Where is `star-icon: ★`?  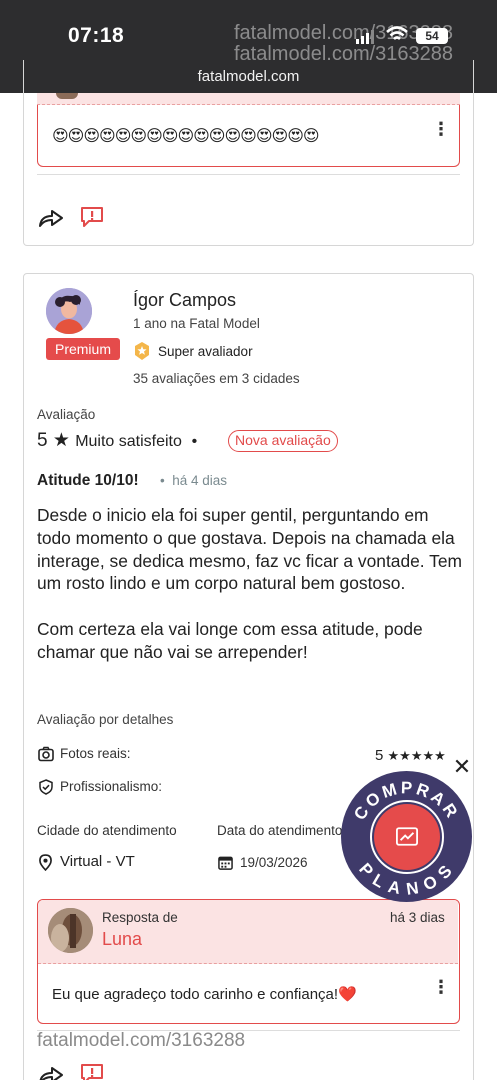
star-icon: ★ is located at coordinates (61, 440).